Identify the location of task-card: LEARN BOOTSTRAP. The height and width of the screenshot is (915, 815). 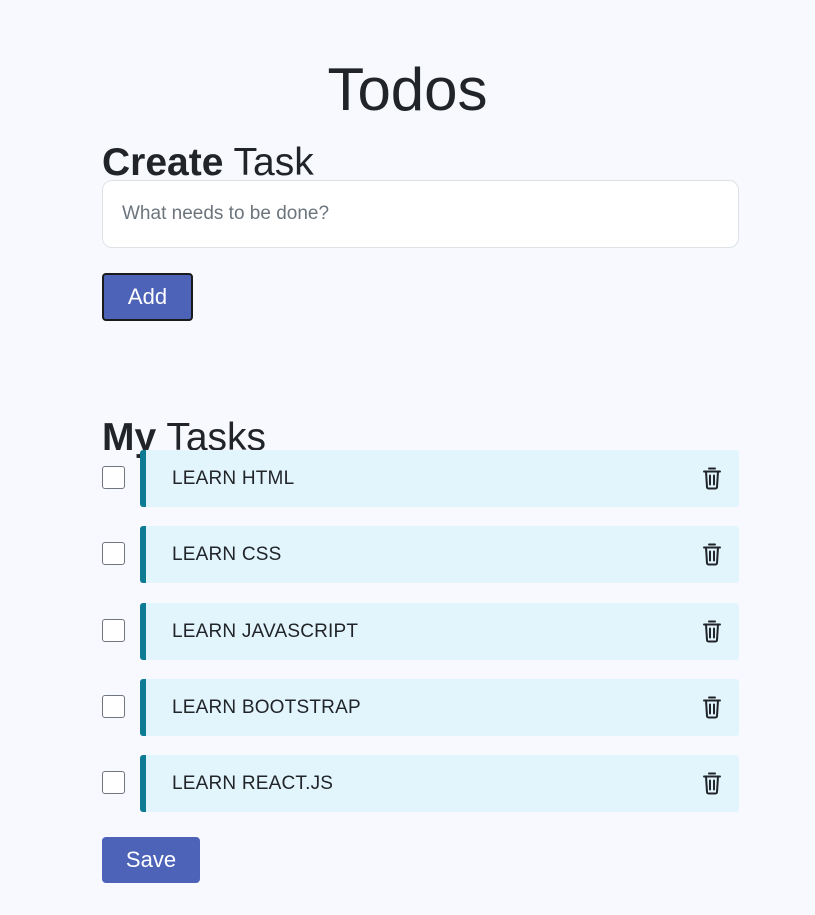
(439, 707).